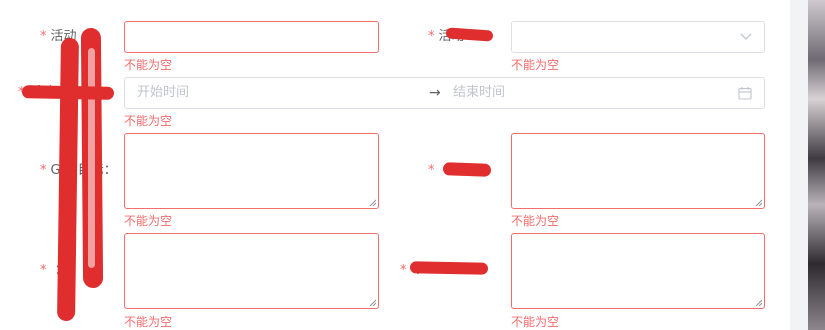 The height and width of the screenshot is (330, 825). I want to click on row3-left-label: *G V 目标：, so click(78, 171).